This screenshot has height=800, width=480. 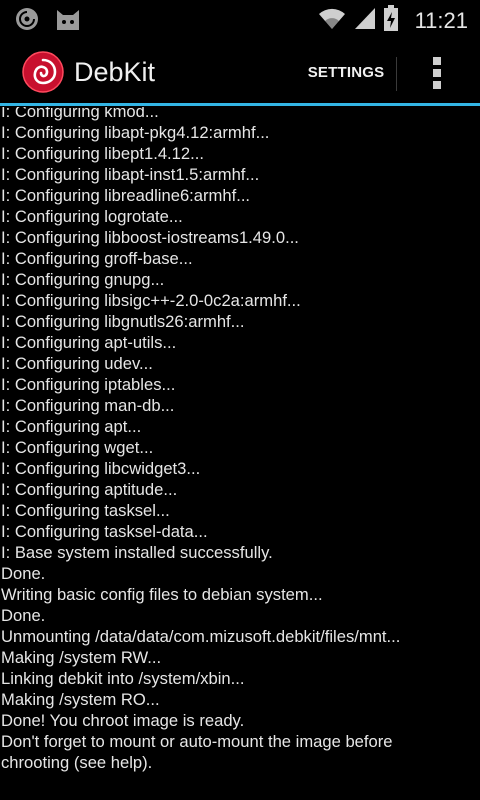 What do you see at coordinates (365, 20) in the screenshot?
I see `signal-icon` at bounding box center [365, 20].